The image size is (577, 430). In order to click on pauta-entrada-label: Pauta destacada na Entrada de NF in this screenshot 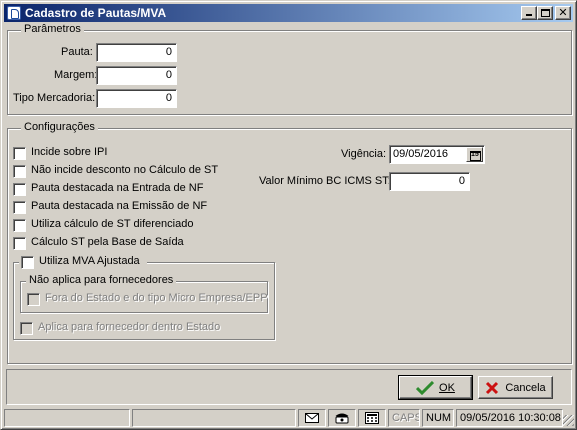, I will do `click(117, 188)`.